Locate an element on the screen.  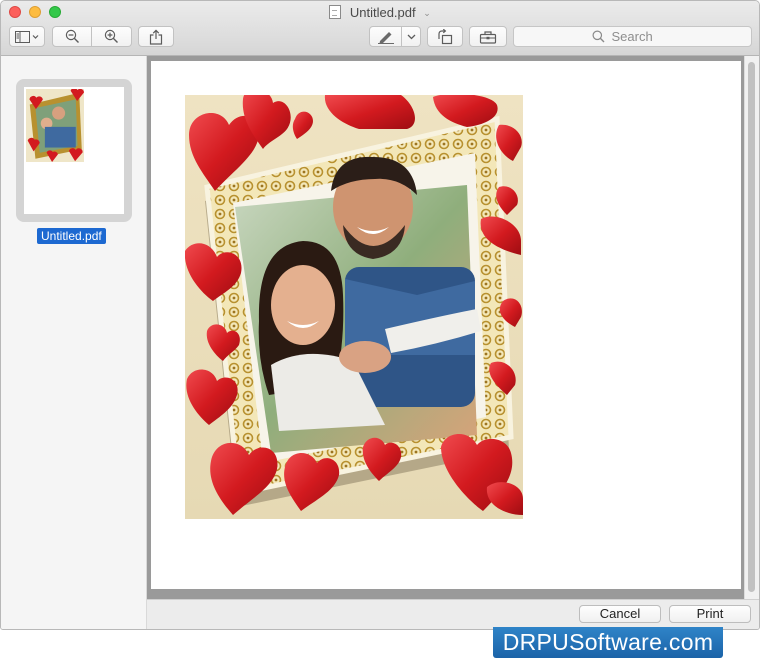
pen-icon is located at coordinates (385, 37).